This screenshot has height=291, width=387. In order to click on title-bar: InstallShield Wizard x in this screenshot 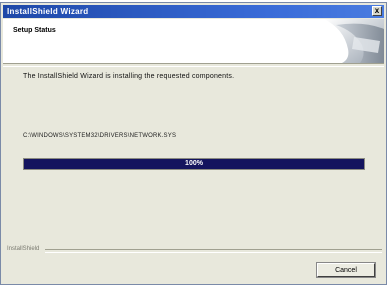, I will do `click(193, 11)`.